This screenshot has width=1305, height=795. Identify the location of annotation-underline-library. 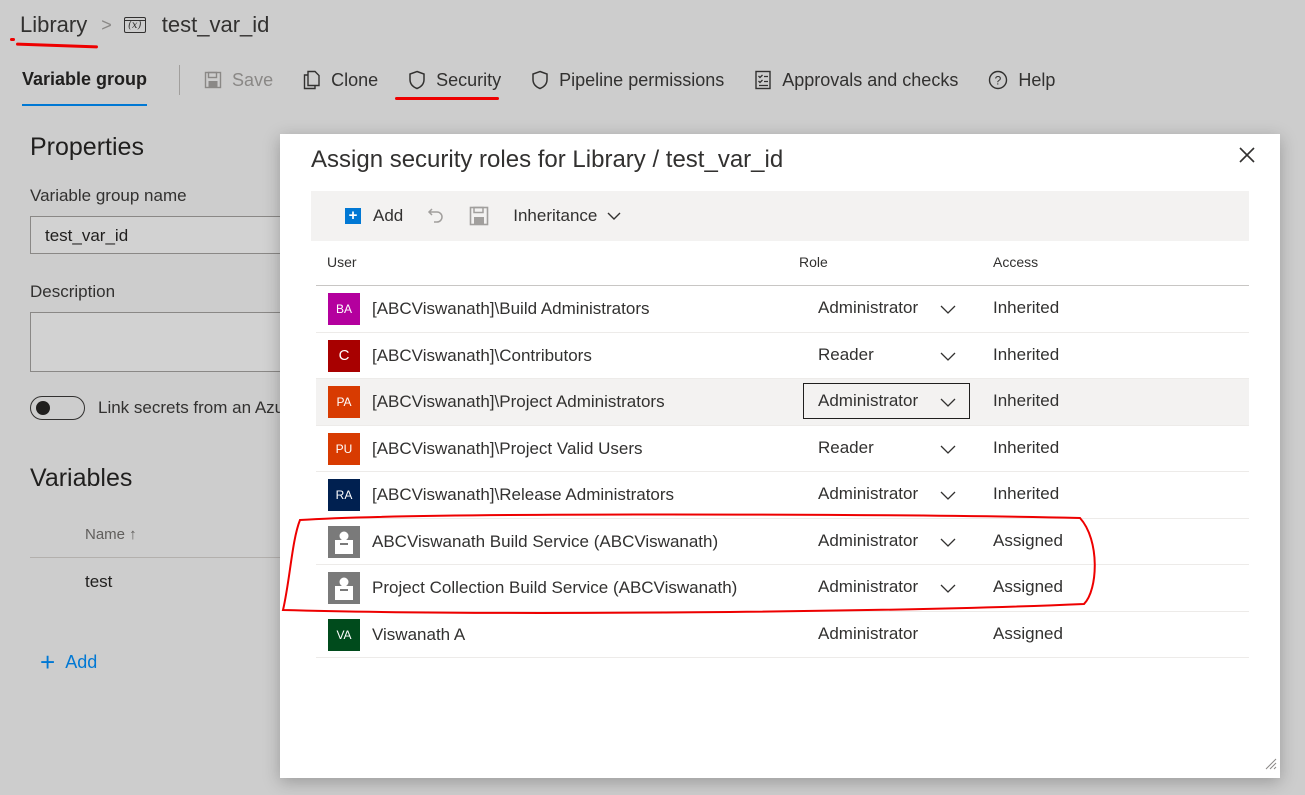
(57, 45).